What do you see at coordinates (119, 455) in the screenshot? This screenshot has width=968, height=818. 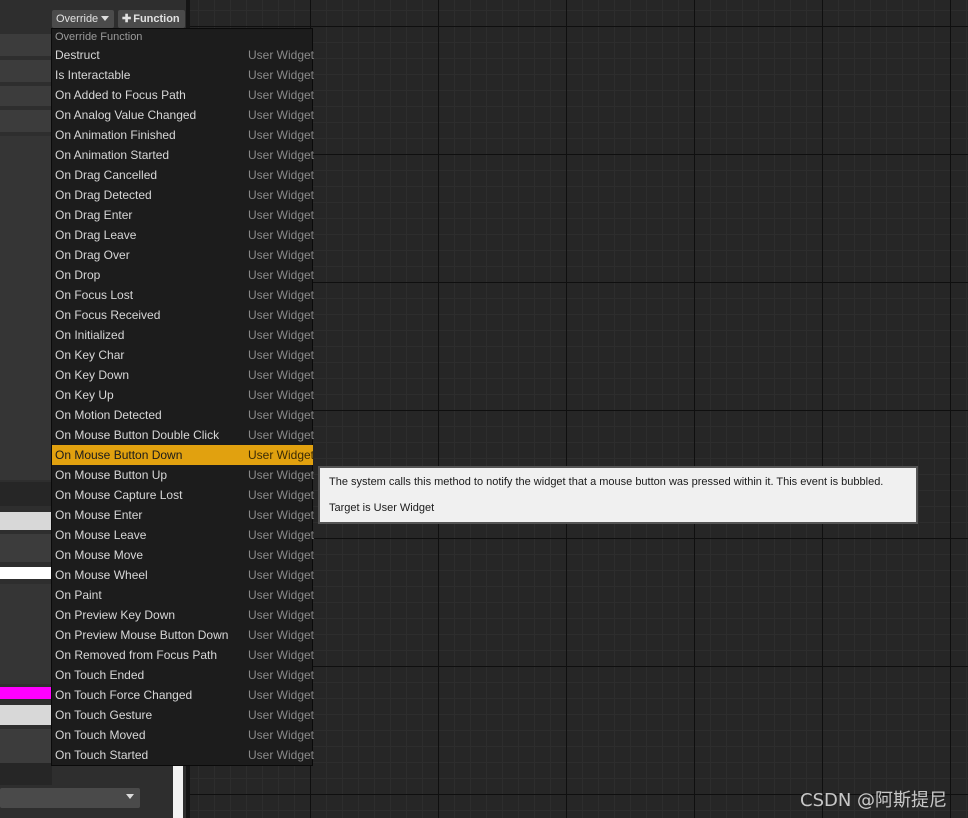 I see `menu-item-label: On Mouse Button Down` at bounding box center [119, 455].